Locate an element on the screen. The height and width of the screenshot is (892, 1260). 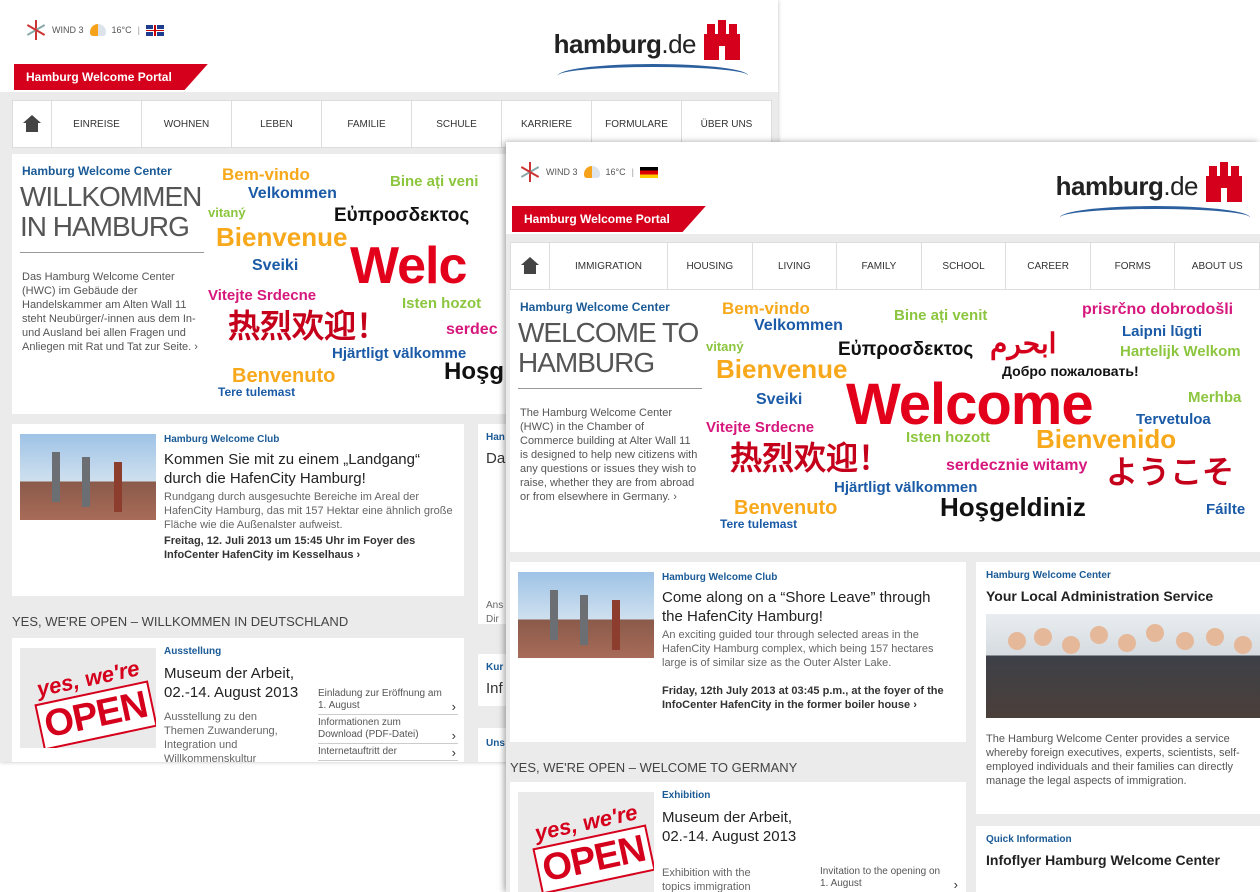
collage-word: Laipni lūgti is located at coordinates (1162, 331).